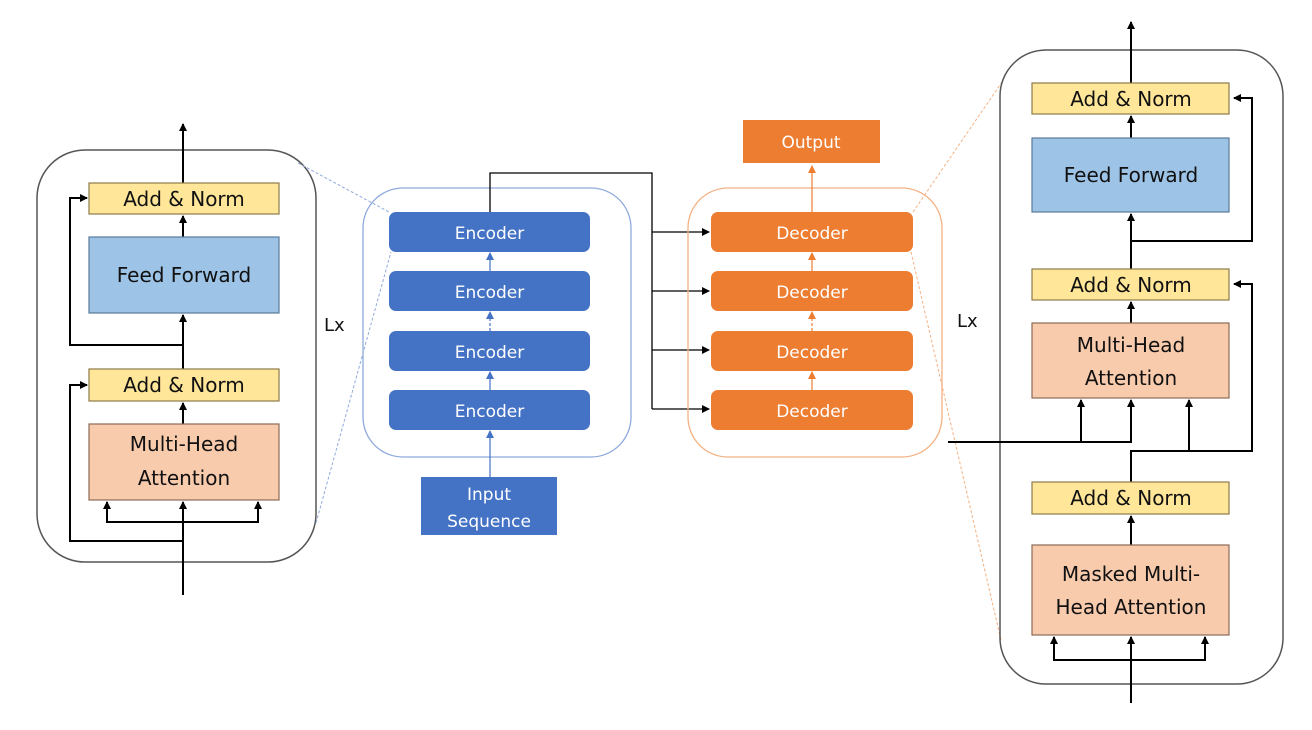  I want to click on decoder-feed-forward-label: Feed Forward, so click(1131, 175).